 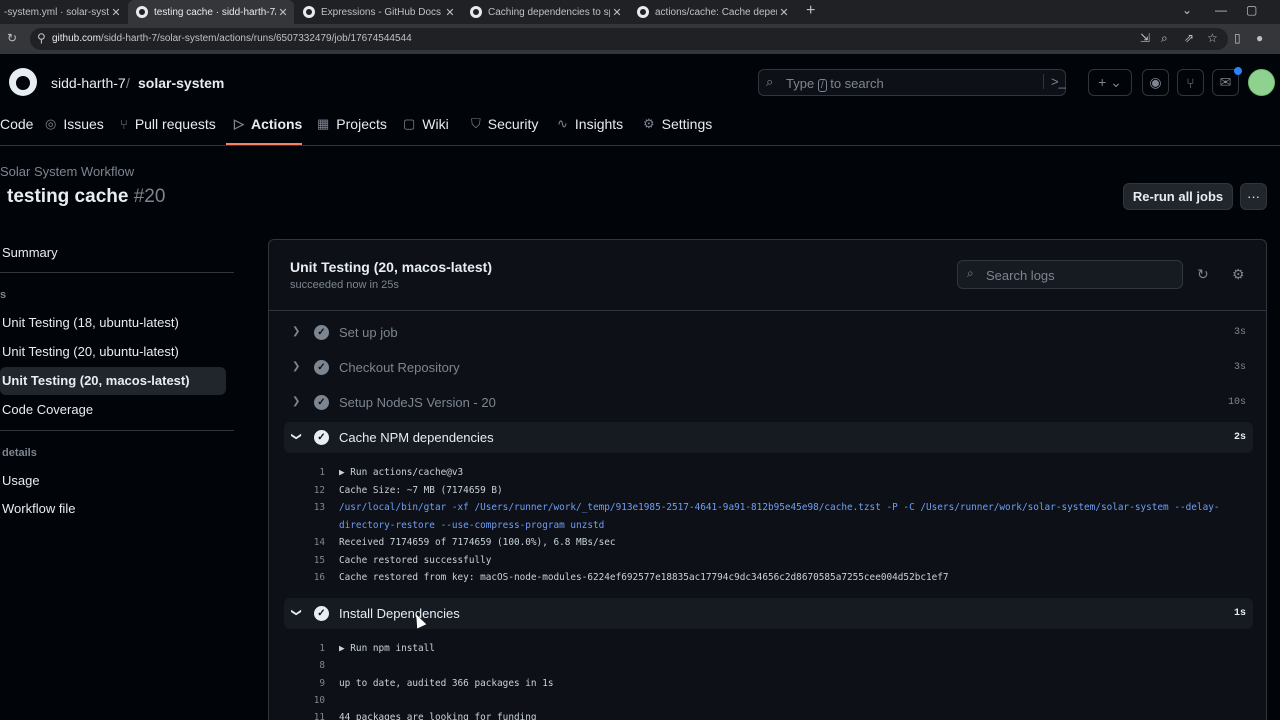 I want to click on sidebar-section-jobs: s, so click(x=3, y=295).